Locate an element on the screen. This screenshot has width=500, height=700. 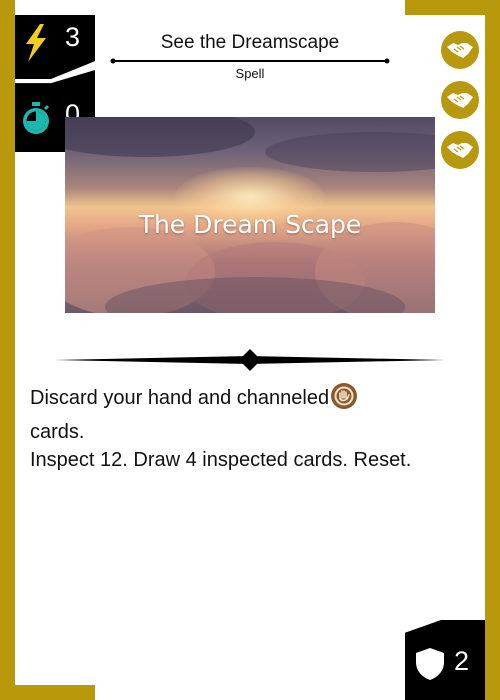
card-frame-right is located at coordinates (492, 350).